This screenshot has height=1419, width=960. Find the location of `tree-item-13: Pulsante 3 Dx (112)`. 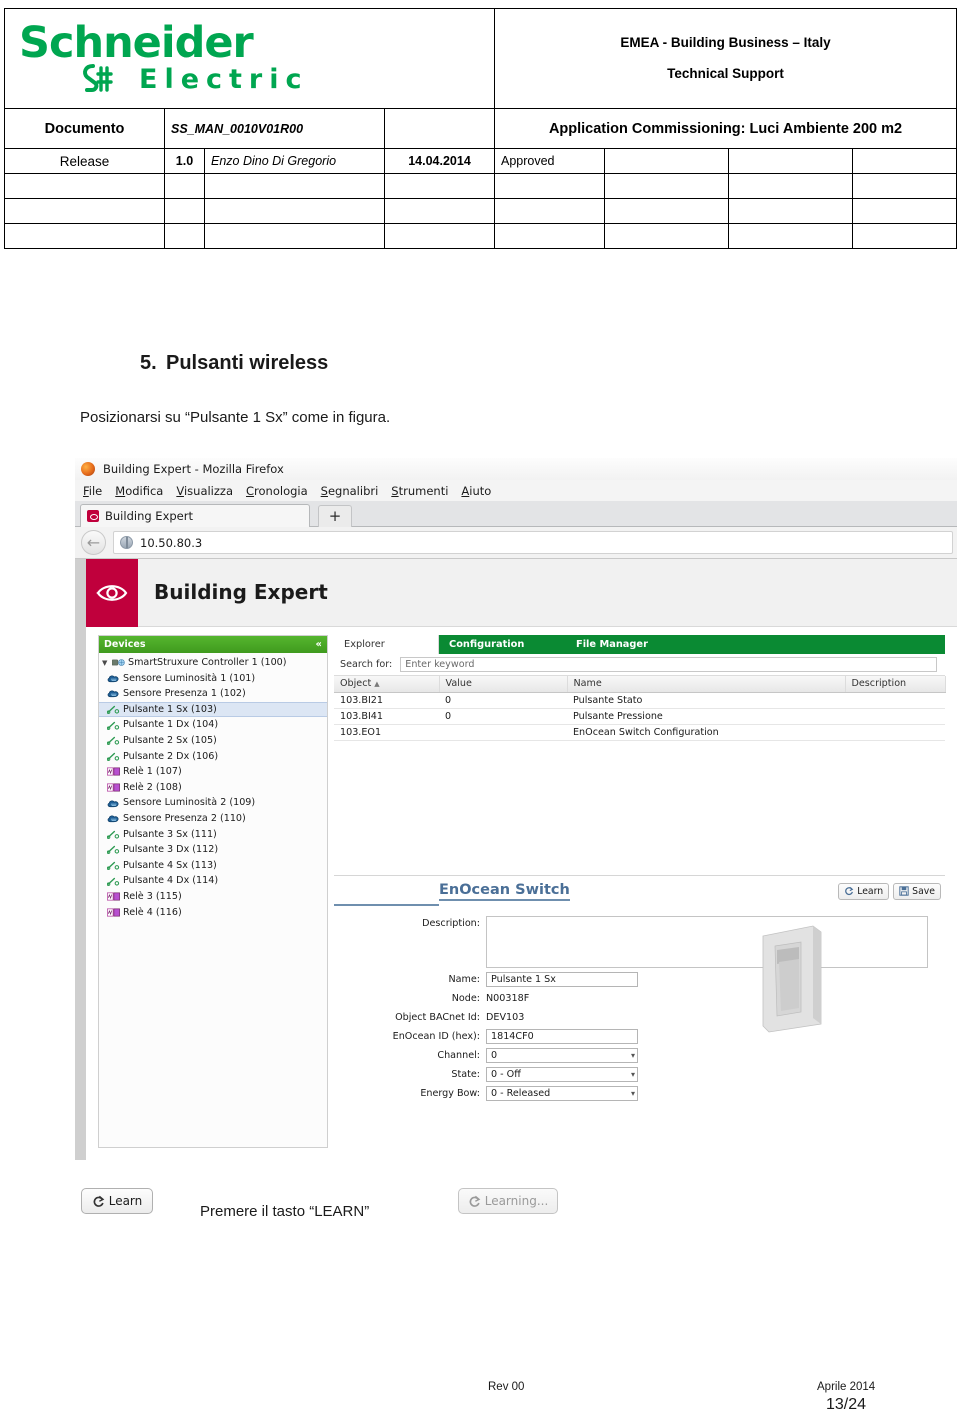

tree-item-13: Pulsante 3 Dx (112) is located at coordinates (213, 850).